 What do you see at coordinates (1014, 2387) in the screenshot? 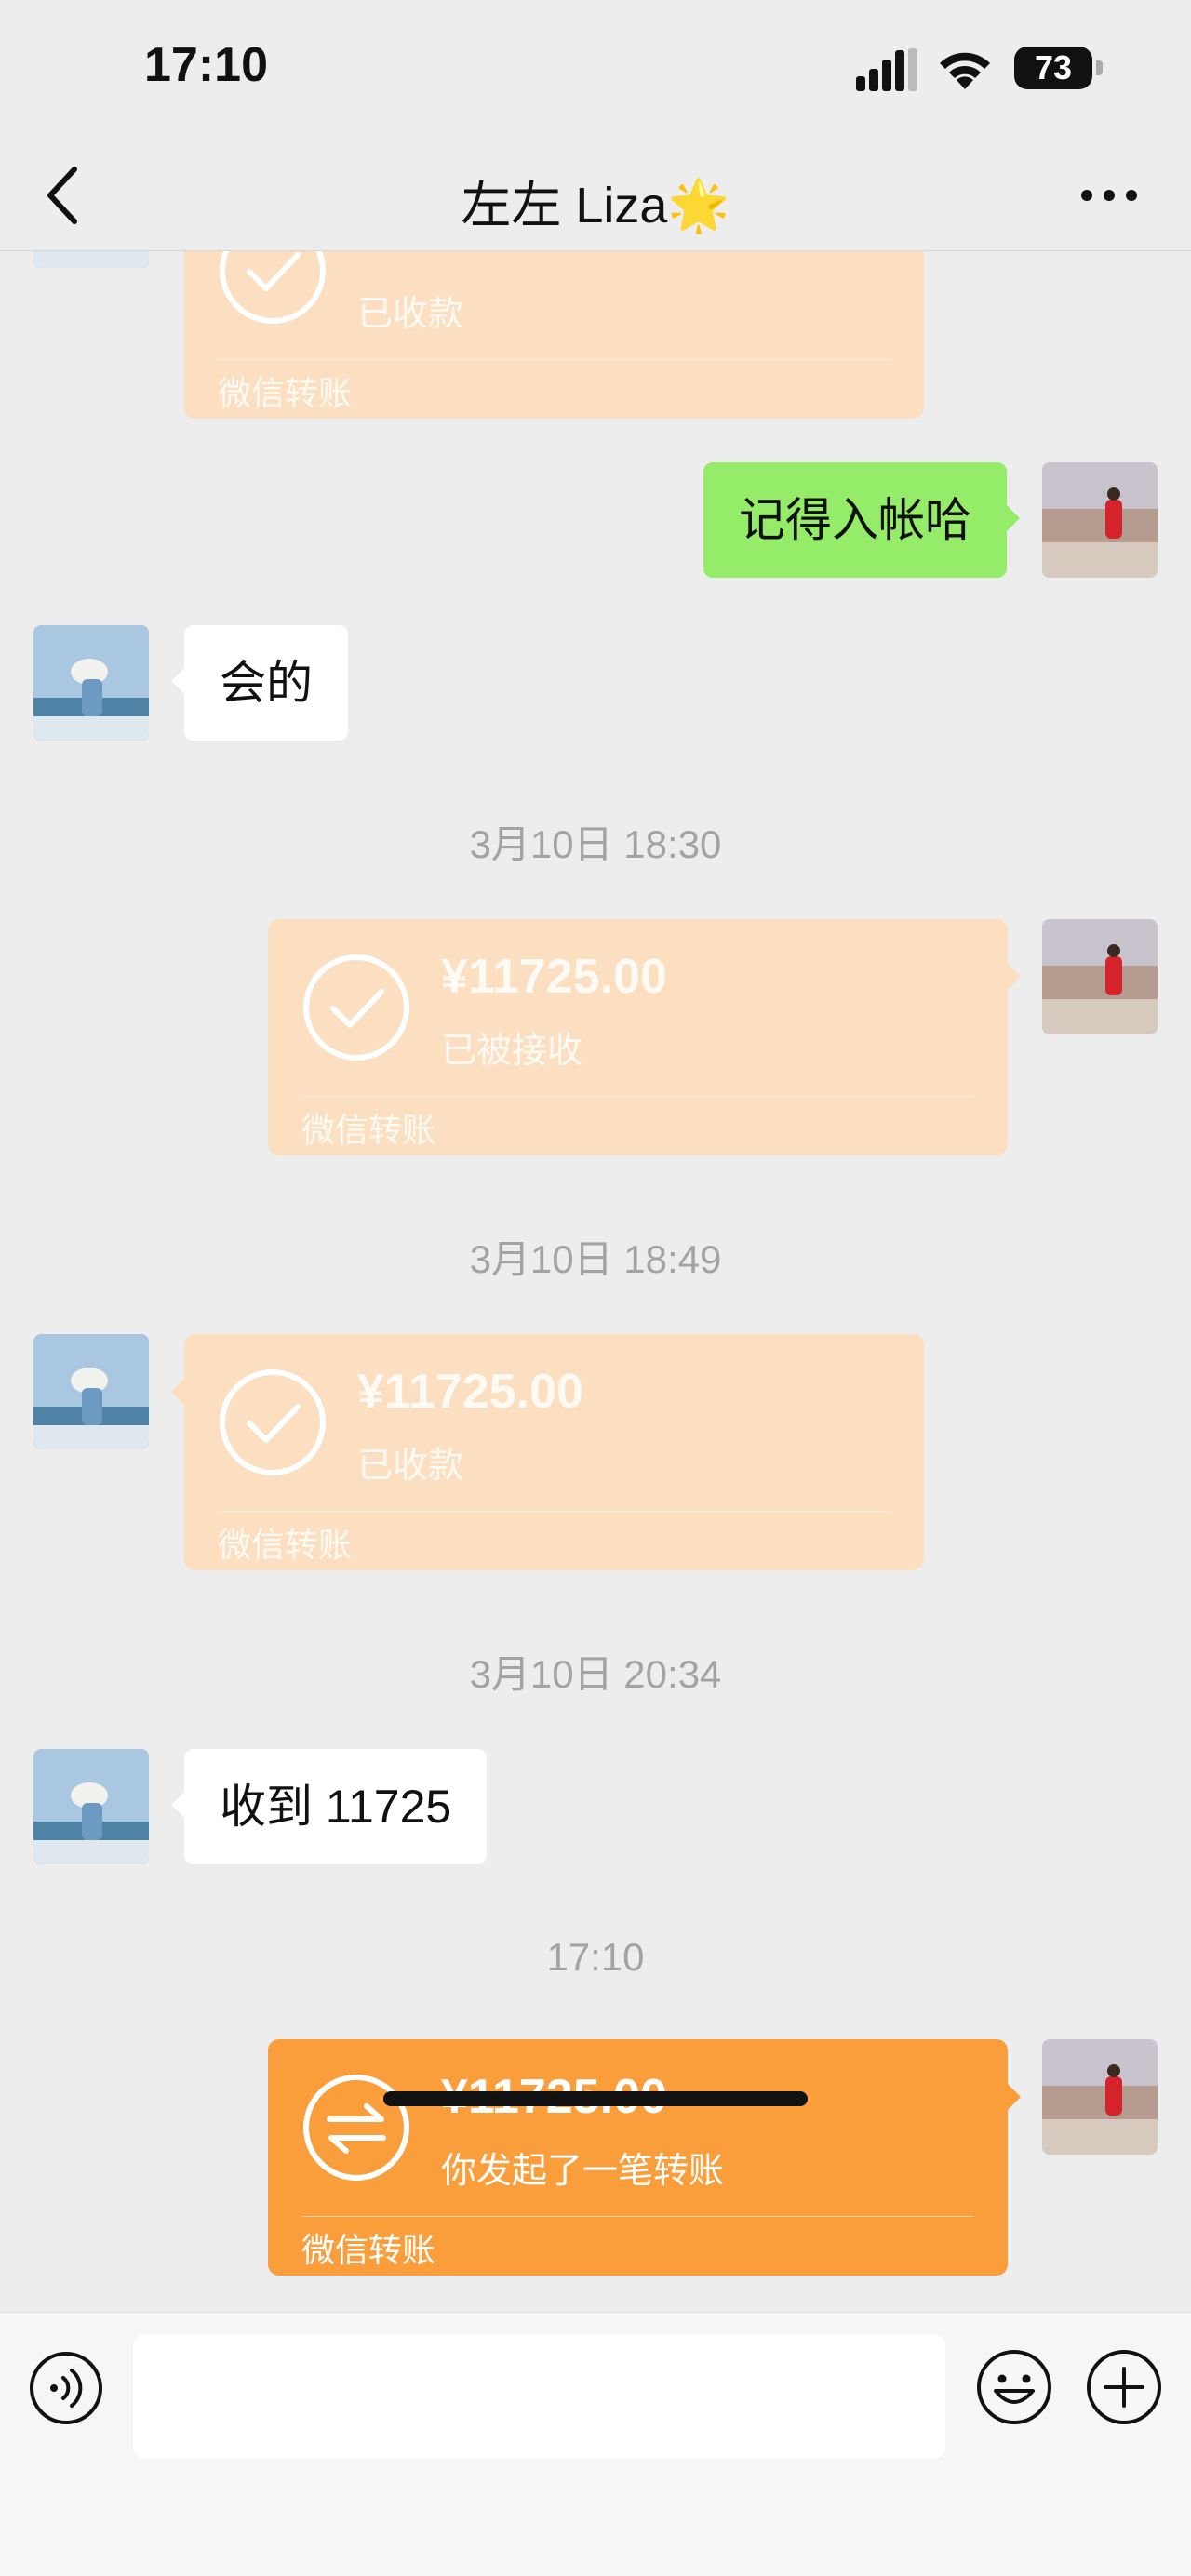
I see `emoji-icon` at bounding box center [1014, 2387].